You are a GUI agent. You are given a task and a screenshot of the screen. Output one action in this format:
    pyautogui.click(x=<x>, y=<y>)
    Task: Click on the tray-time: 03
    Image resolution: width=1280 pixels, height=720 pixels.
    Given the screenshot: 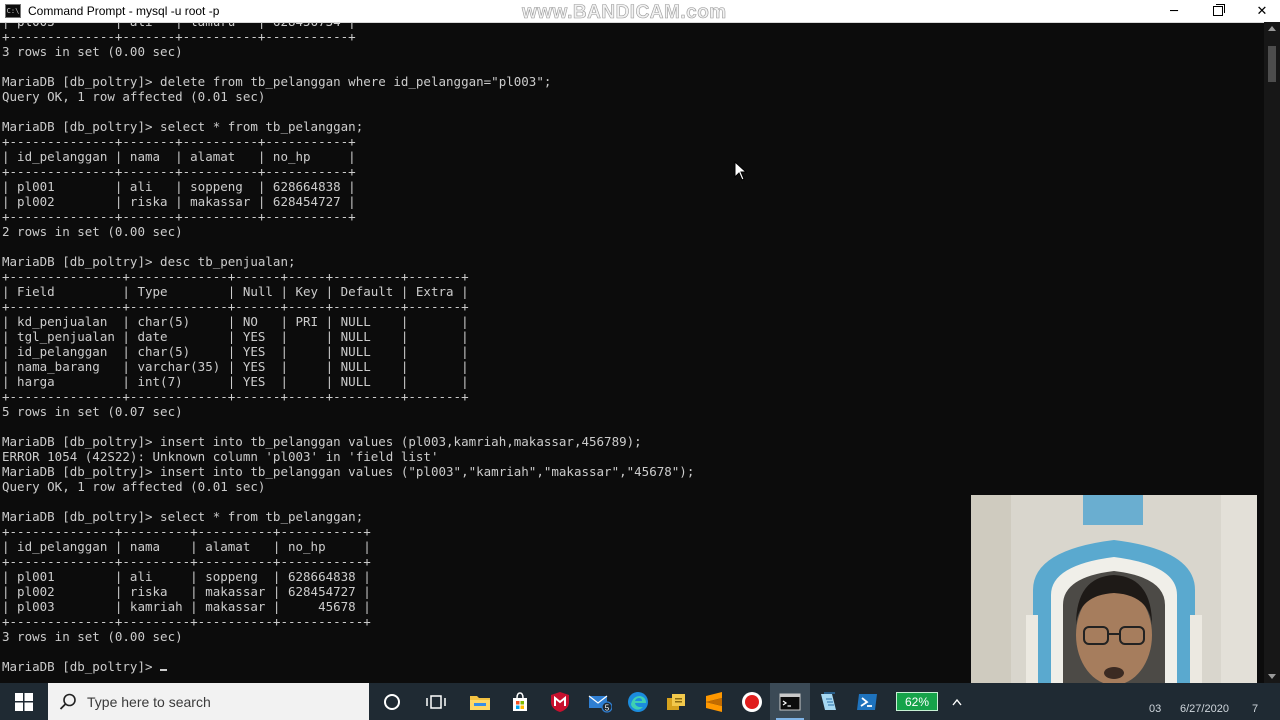 What is the action you would take?
    pyautogui.click(x=1155, y=709)
    